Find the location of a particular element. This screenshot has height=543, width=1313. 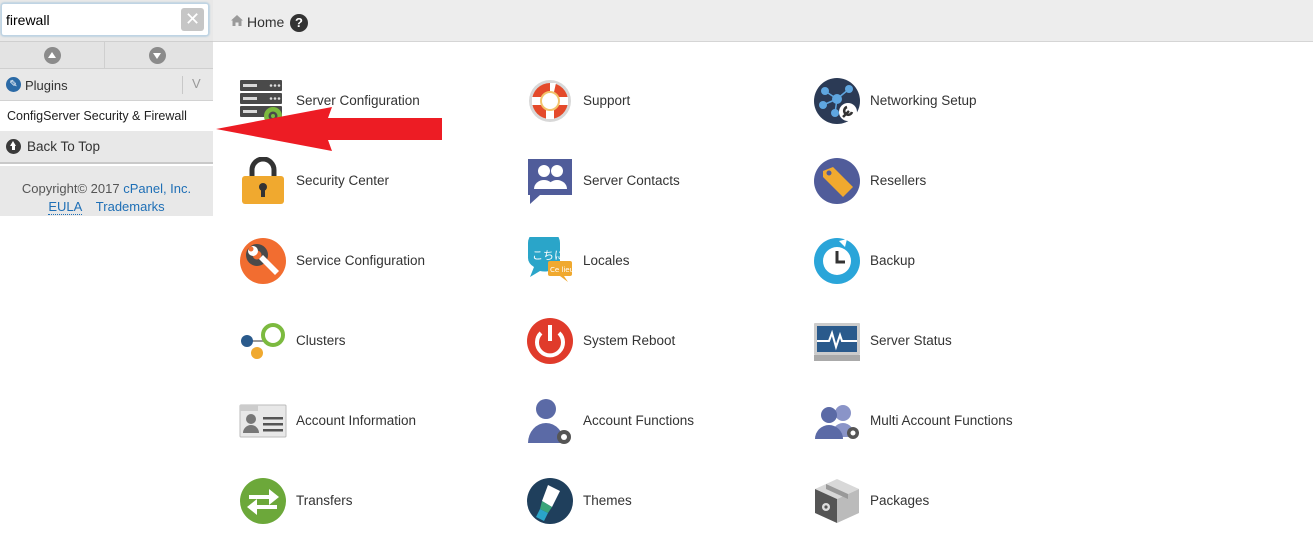

tool-label: Transfers is located at coordinates (324, 500).